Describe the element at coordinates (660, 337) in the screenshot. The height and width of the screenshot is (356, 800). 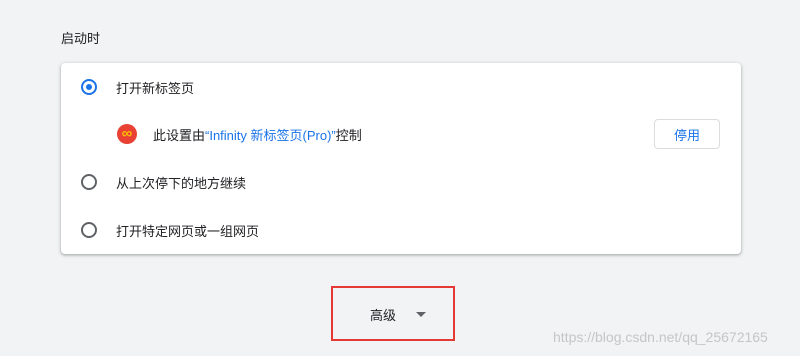
I see `watermark: https://blog.csdn.net/qq_25672165` at that location.